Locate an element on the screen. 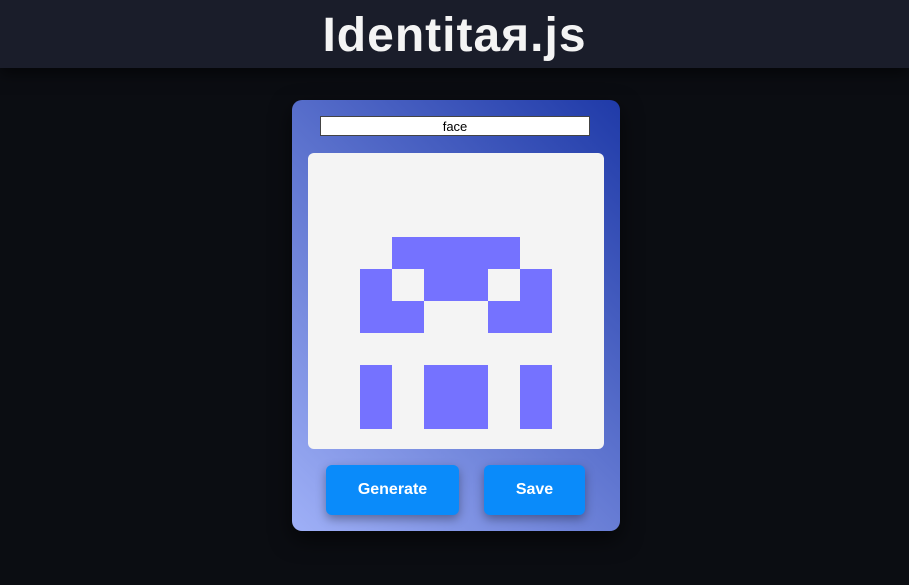 The height and width of the screenshot is (585, 909). save-button: Save is located at coordinates (534, 490).